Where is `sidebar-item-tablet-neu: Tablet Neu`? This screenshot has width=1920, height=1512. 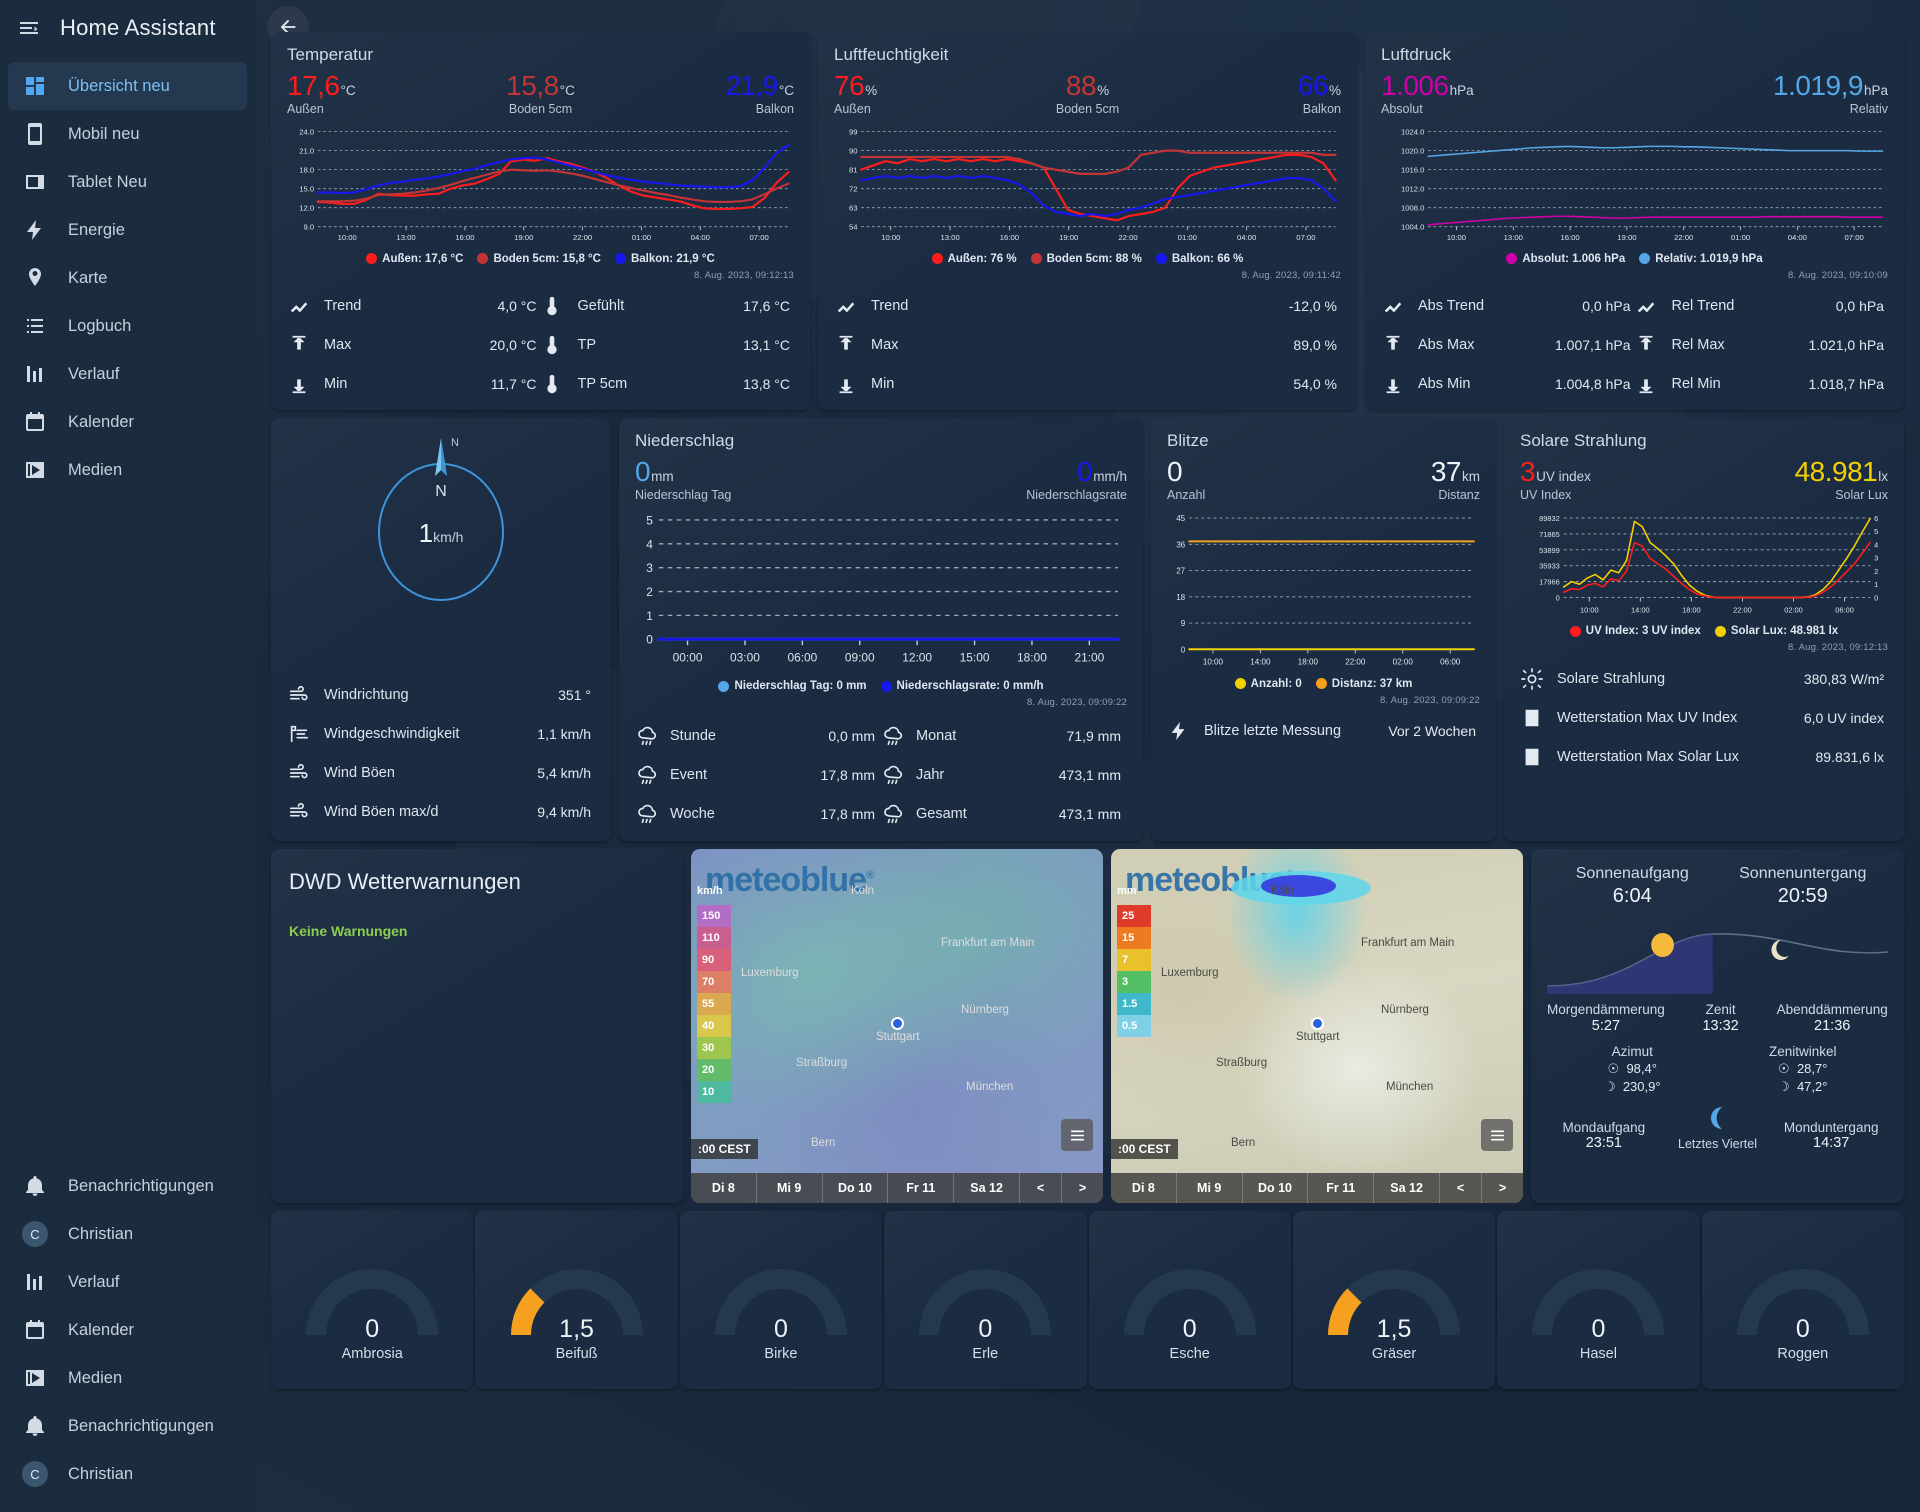
sidebar-item-tablet-neu: Tablet Neu is located at coordinates (127, 182).